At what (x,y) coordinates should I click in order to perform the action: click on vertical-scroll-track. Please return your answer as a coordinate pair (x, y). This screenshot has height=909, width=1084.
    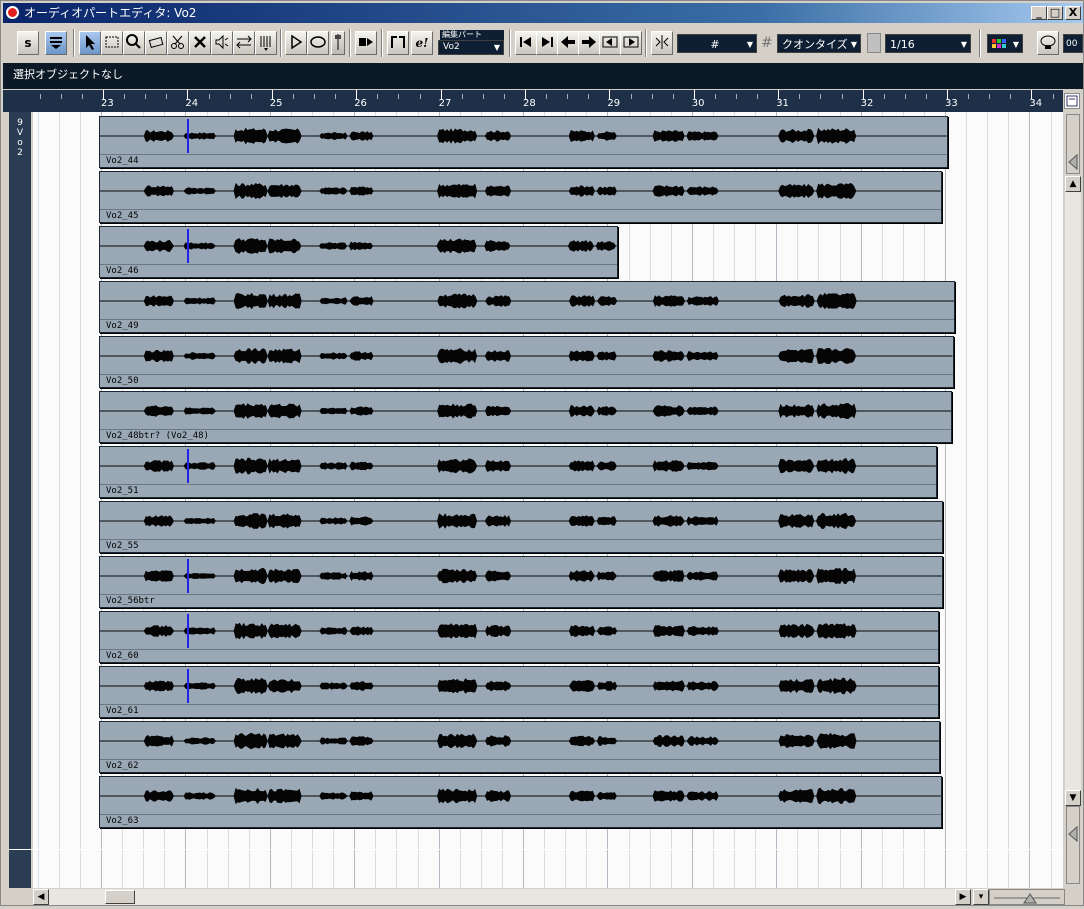
    Looking at the image, I should click on (1073, 491).